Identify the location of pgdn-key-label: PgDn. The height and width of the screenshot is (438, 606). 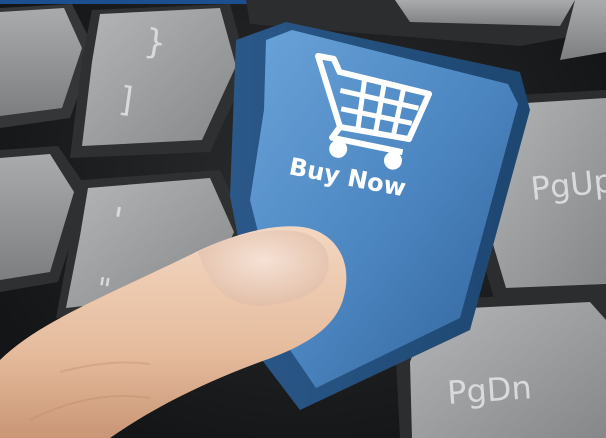
(489, 390).